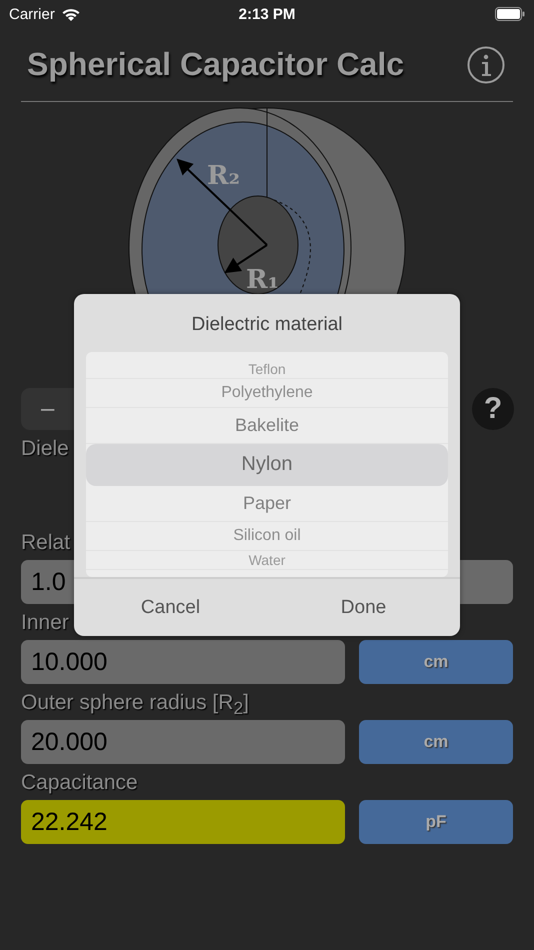 The width and height of the screenshot is (534, 950). What do you see at coordinates (267, 369) in the screenshot?
I see `picker-option: Teflon` at bounding box center [267, 369].